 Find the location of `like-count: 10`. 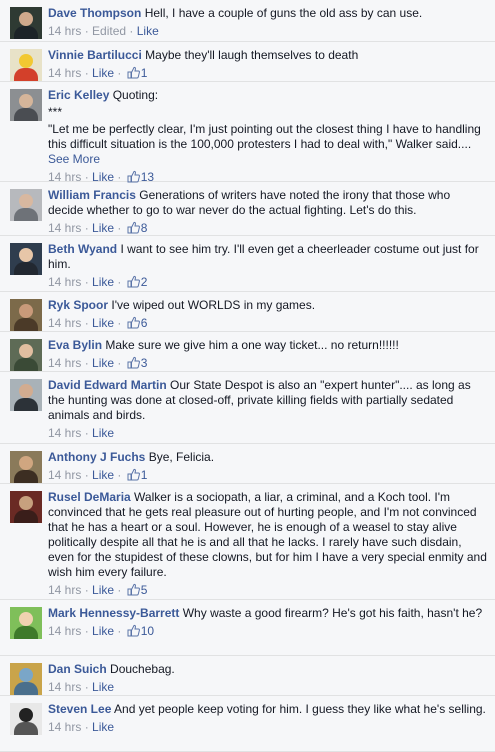

like-count: 10 is located at coordinates (147, 631).